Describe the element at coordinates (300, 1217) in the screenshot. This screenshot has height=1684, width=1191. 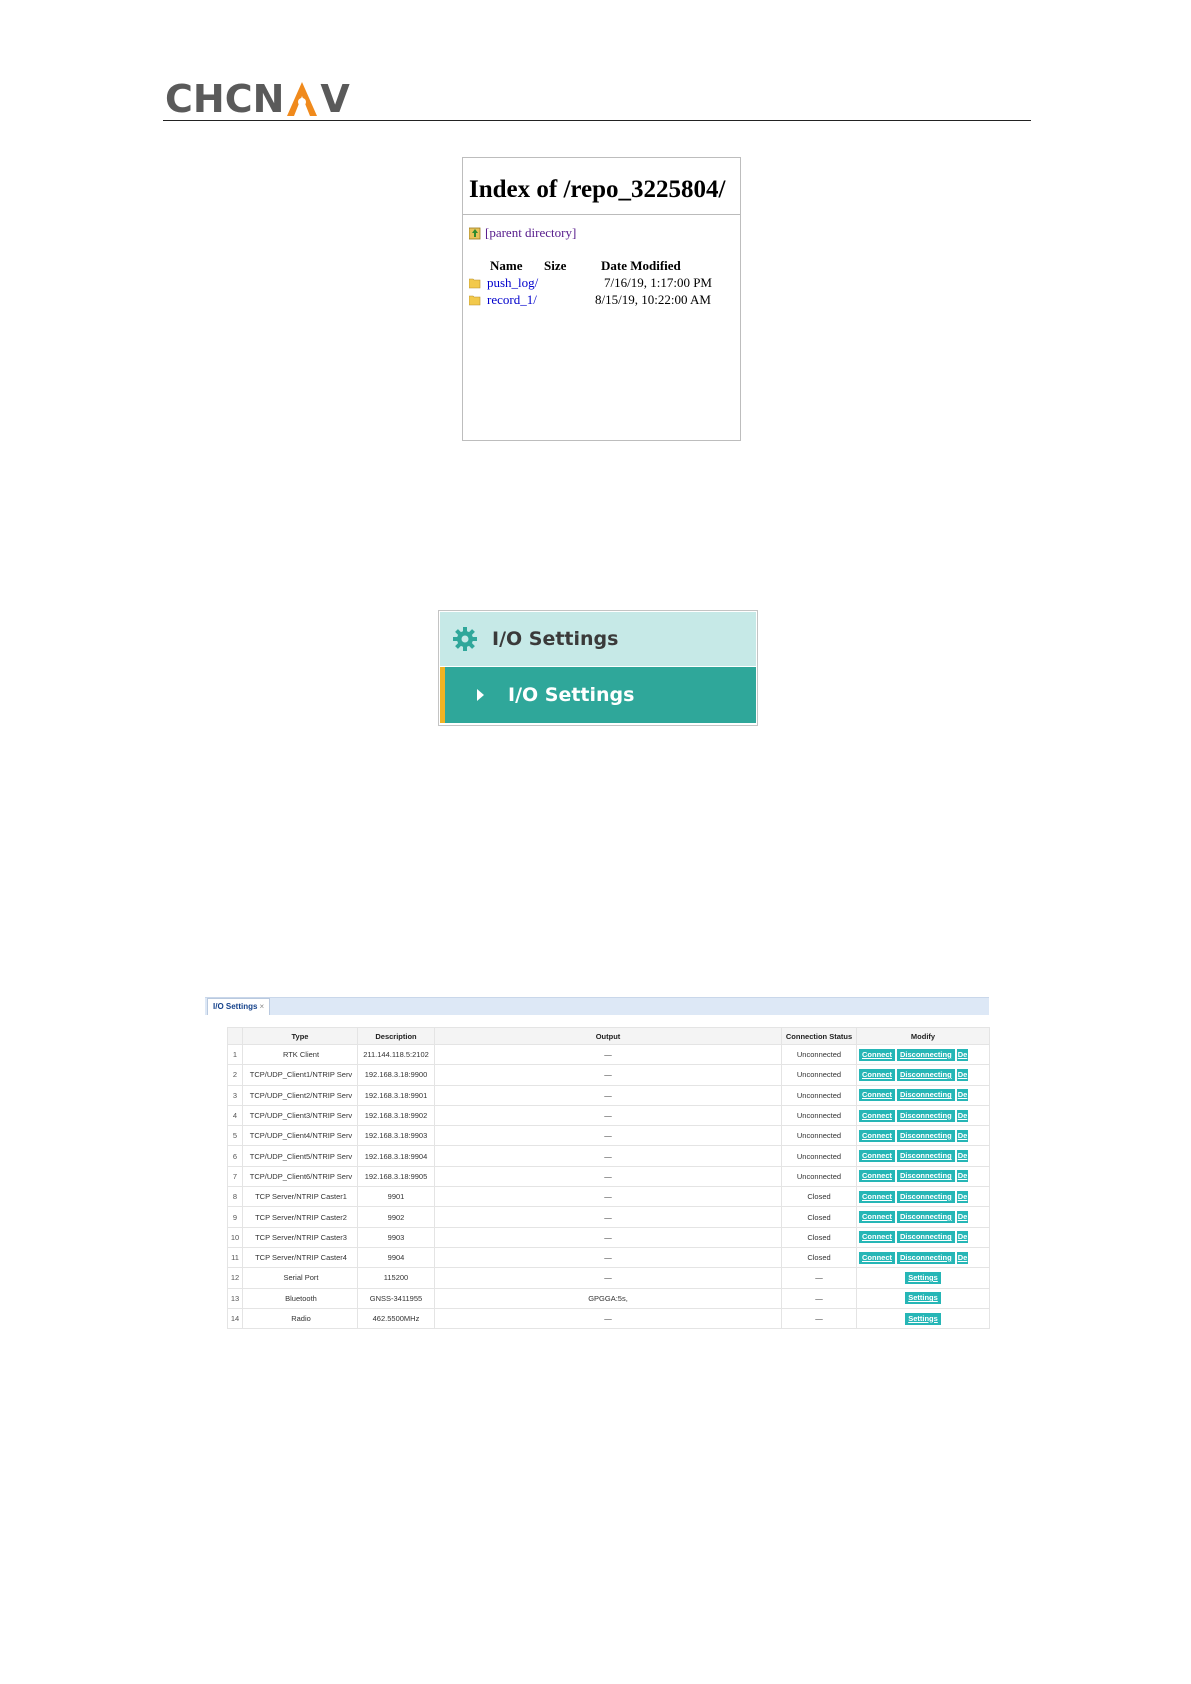
I see `row-type: TCP Server/NTRIP Caster2` at that location.